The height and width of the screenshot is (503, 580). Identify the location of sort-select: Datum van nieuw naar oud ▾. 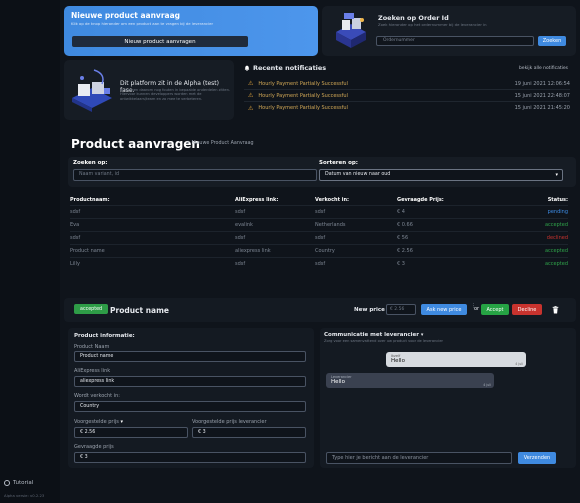
(441, 175).